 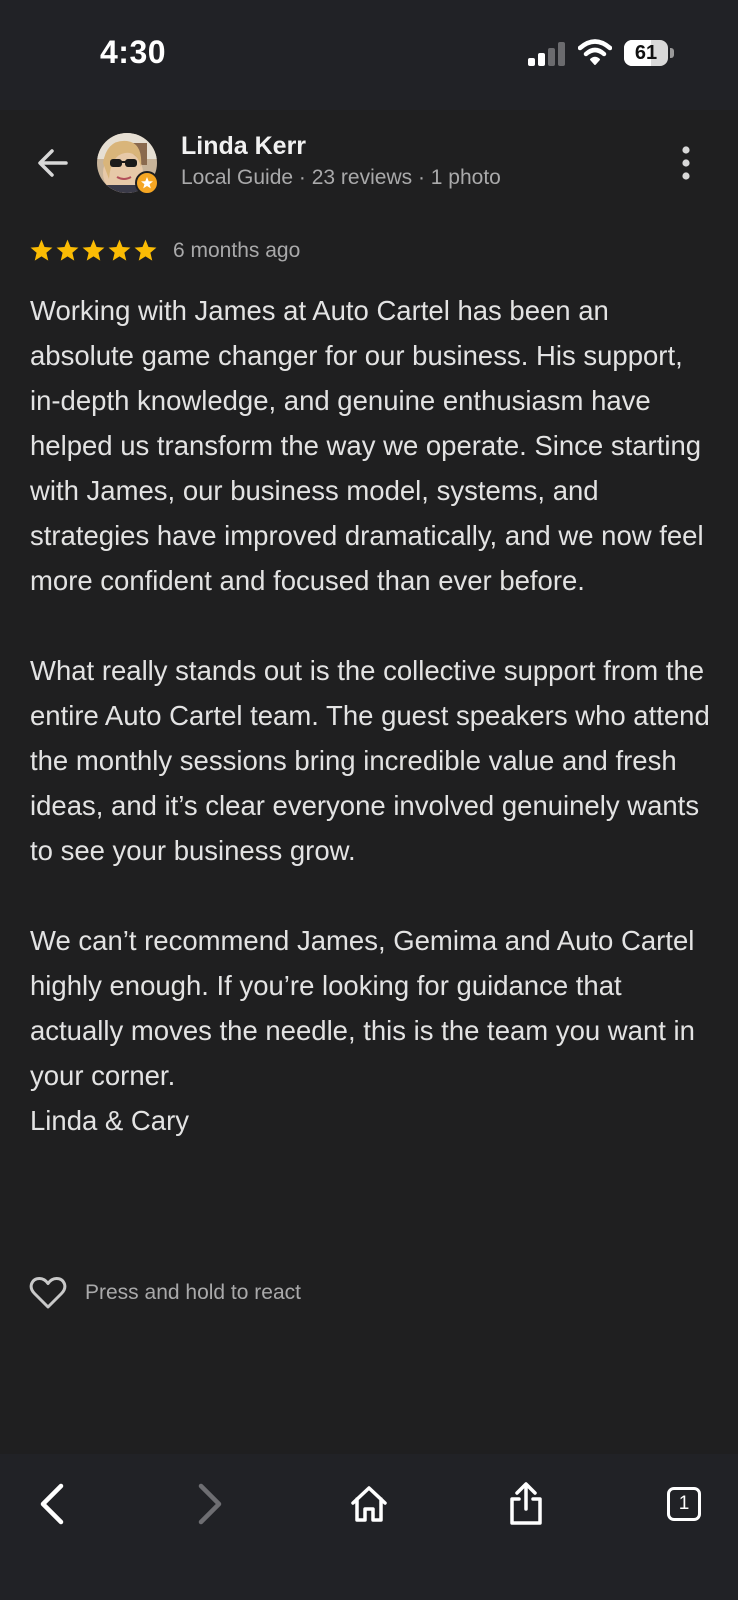 I want to click on arrow-left-icon, so click(x=53, y=163).